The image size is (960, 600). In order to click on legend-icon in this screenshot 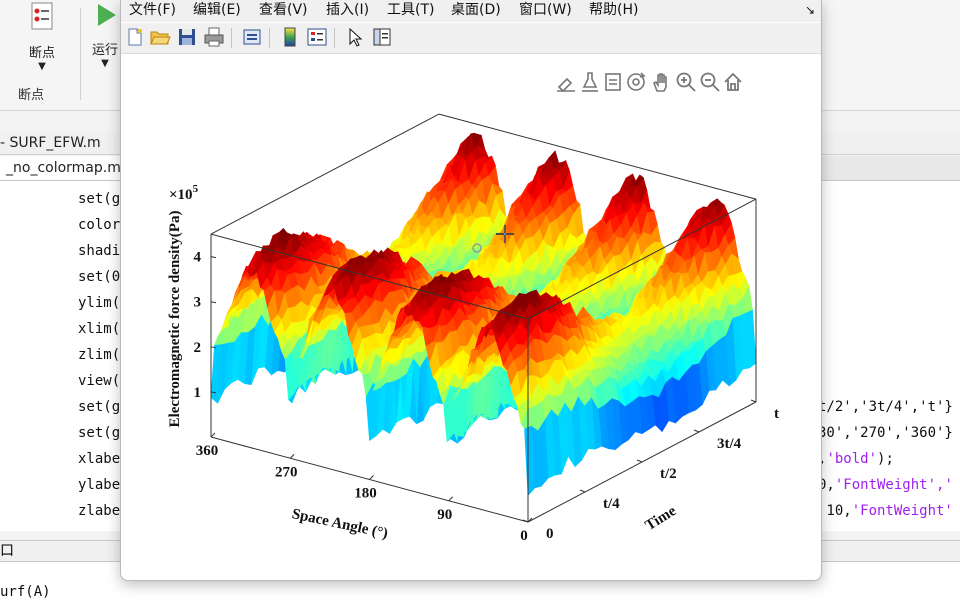, I will do `click(317, 37)`.